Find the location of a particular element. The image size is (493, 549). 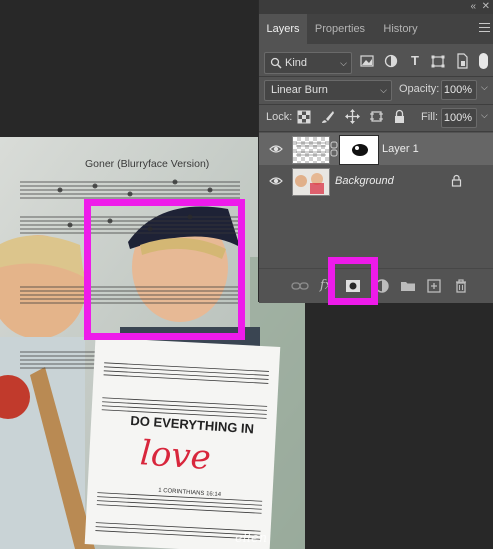

close-icon: ✕ is located at coordinates (486, 7).